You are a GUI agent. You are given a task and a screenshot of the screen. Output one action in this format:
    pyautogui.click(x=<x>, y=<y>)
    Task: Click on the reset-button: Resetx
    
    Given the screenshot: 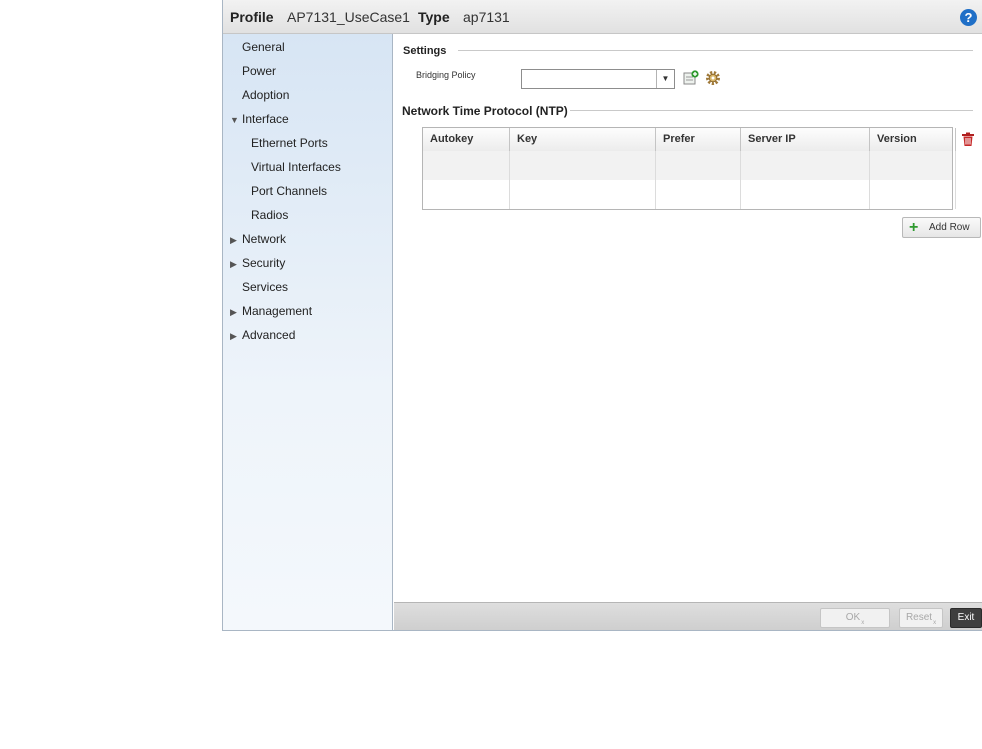 What is the action you would take?
    pyautogui.click(x=921, y=618)
    